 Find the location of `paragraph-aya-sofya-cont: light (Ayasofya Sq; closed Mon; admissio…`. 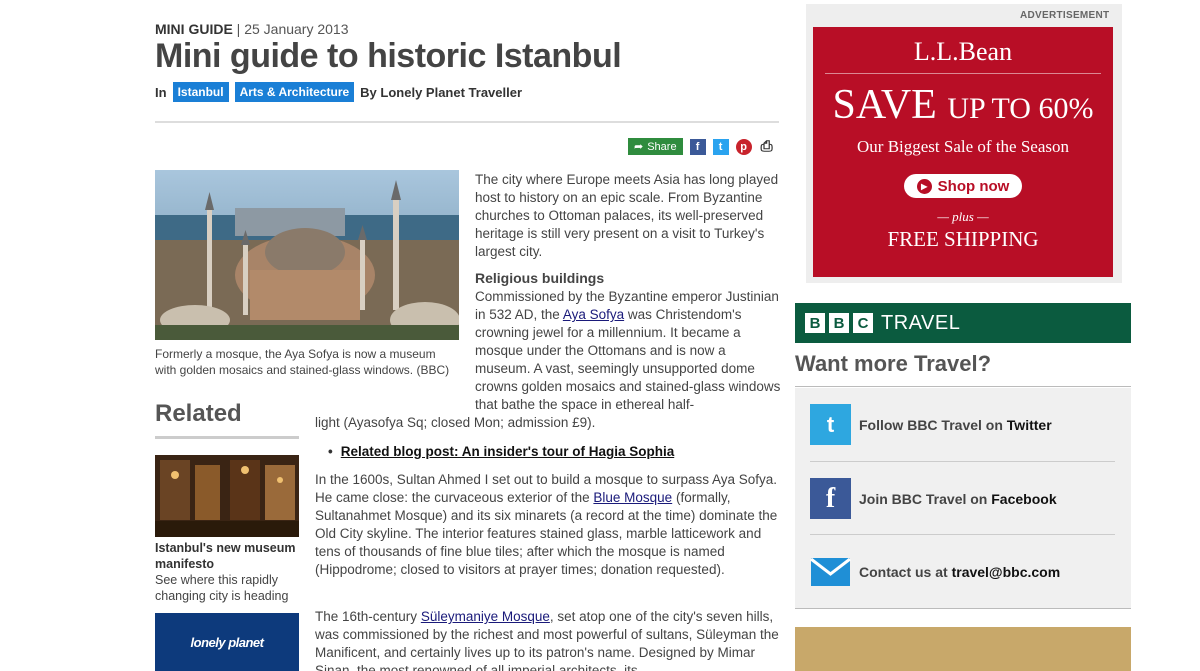

paragraph-aya-sofya-cont: light (Ayasofya Sq; closed Mon; admissio… is located at coordinates (455, 422).